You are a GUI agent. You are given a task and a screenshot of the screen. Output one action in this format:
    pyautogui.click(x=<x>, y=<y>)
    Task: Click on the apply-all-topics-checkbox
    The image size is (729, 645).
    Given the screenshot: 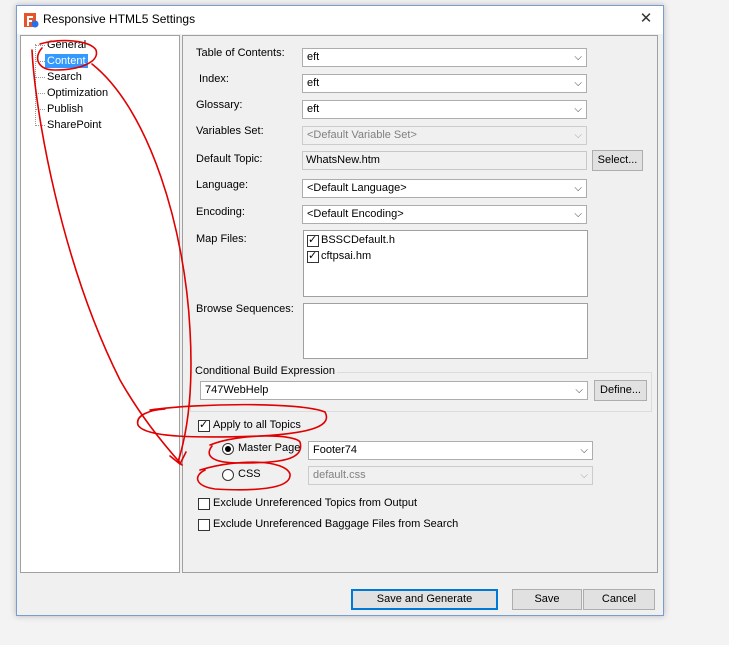 What is the action you would take?
    pyautogui.click(x=204, y=425)
    